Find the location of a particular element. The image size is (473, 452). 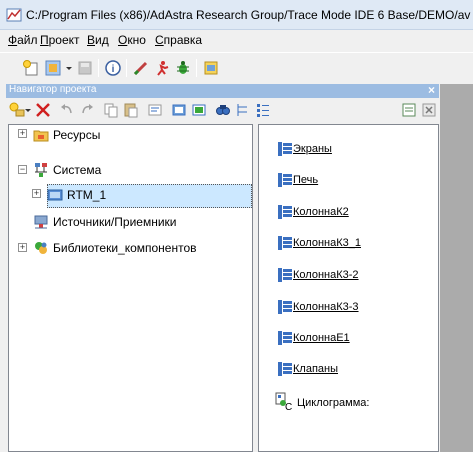

delete-icon is located at coordinates (43, 110).